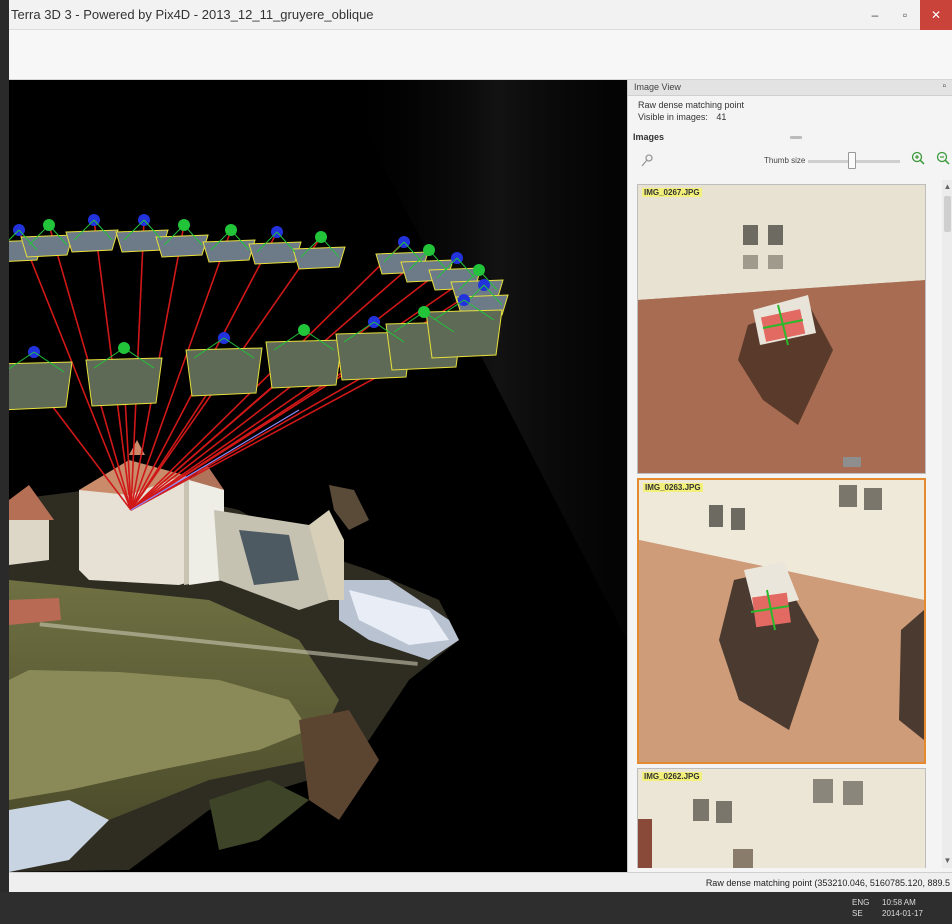 The height and width of the screenshot is (924, 952). I want to click on zoom-out-icon, so click(943, 159).